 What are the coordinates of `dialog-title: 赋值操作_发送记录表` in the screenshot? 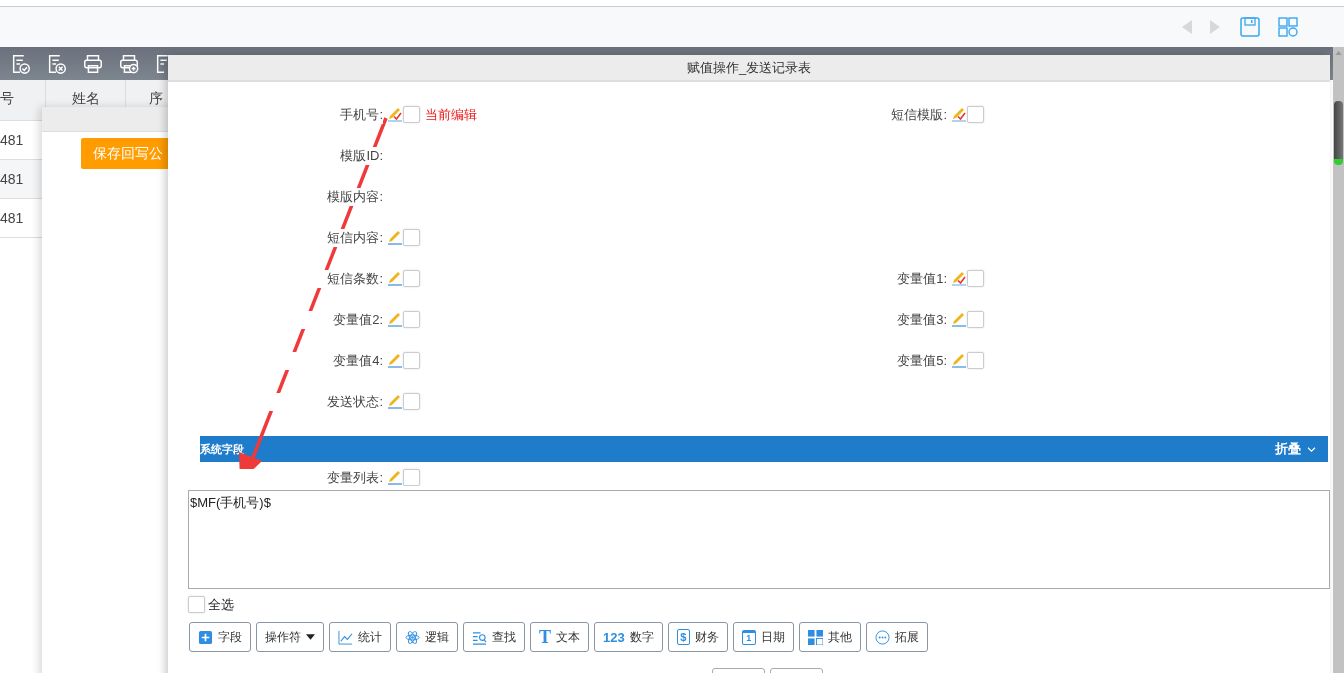 It's located at (749, 68).